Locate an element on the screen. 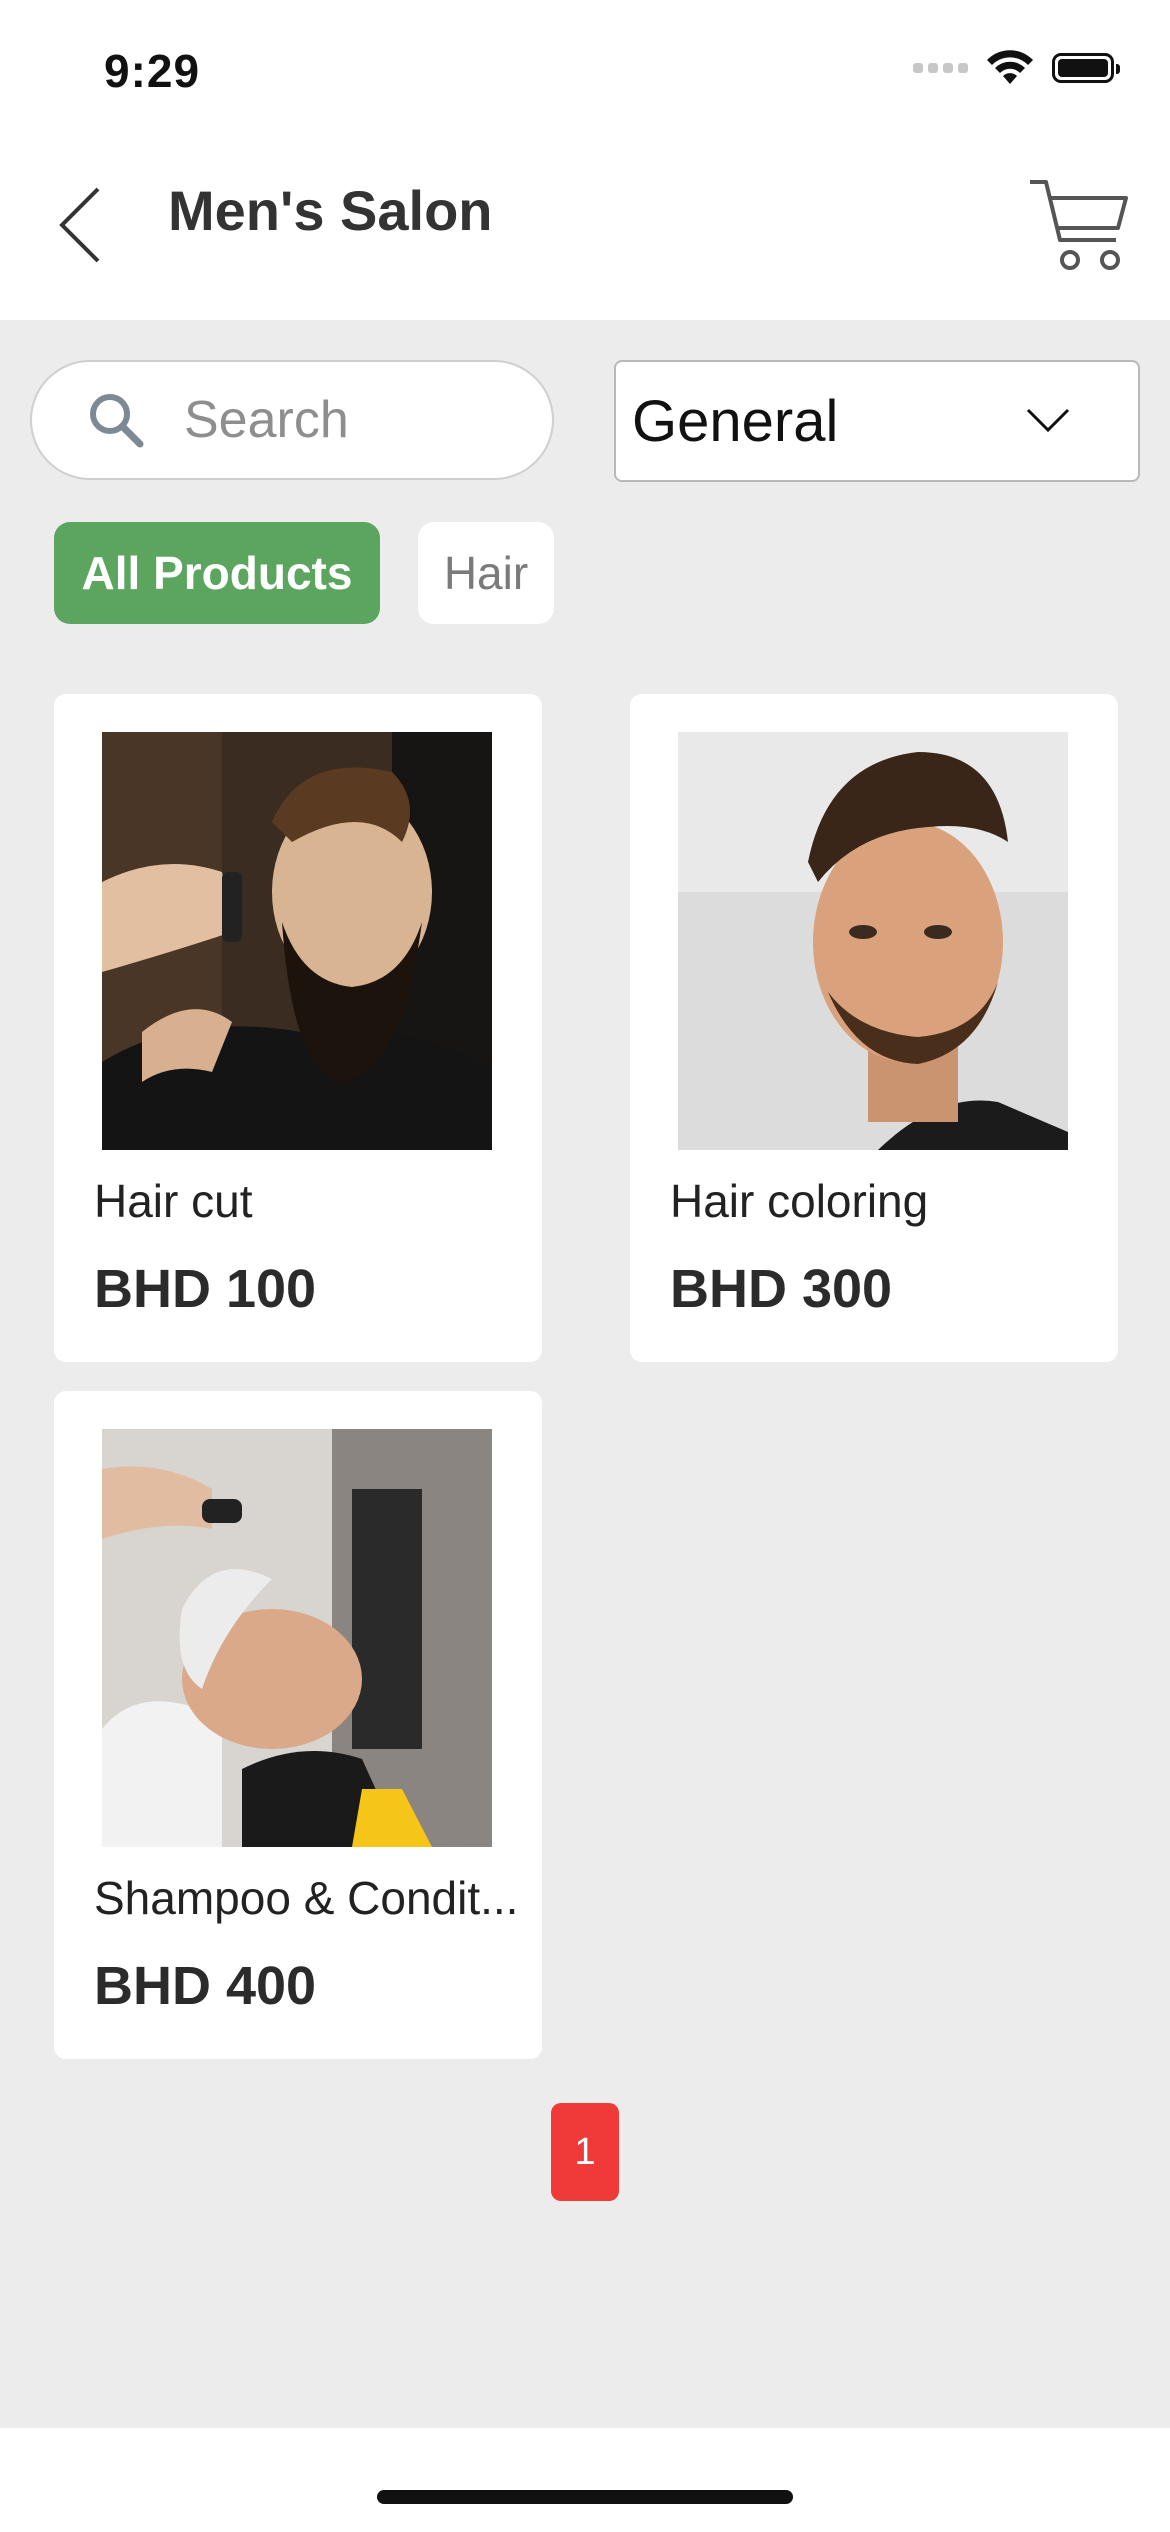  category-select-value: General is located at coordinates (735, 421).